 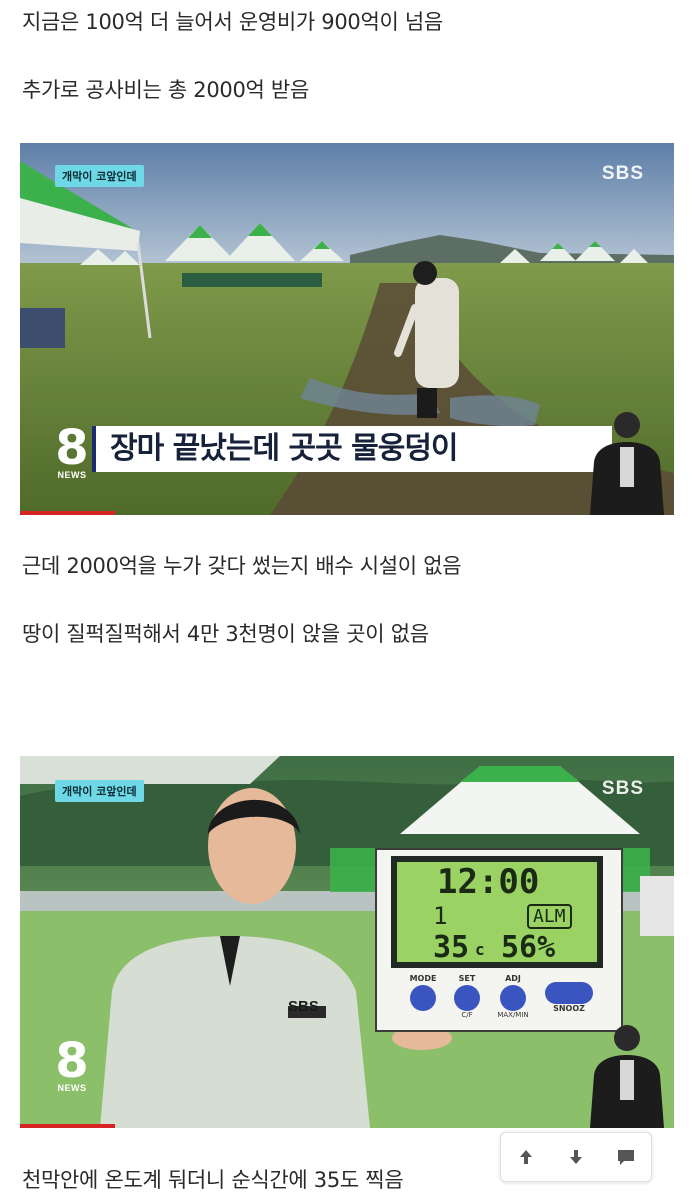 What do you see at coordinates (165, 90) in the screenshot?
I see `paragraph-2: 추가로 공사비는 총 2000억 받음` at bounding box center [165, 90].